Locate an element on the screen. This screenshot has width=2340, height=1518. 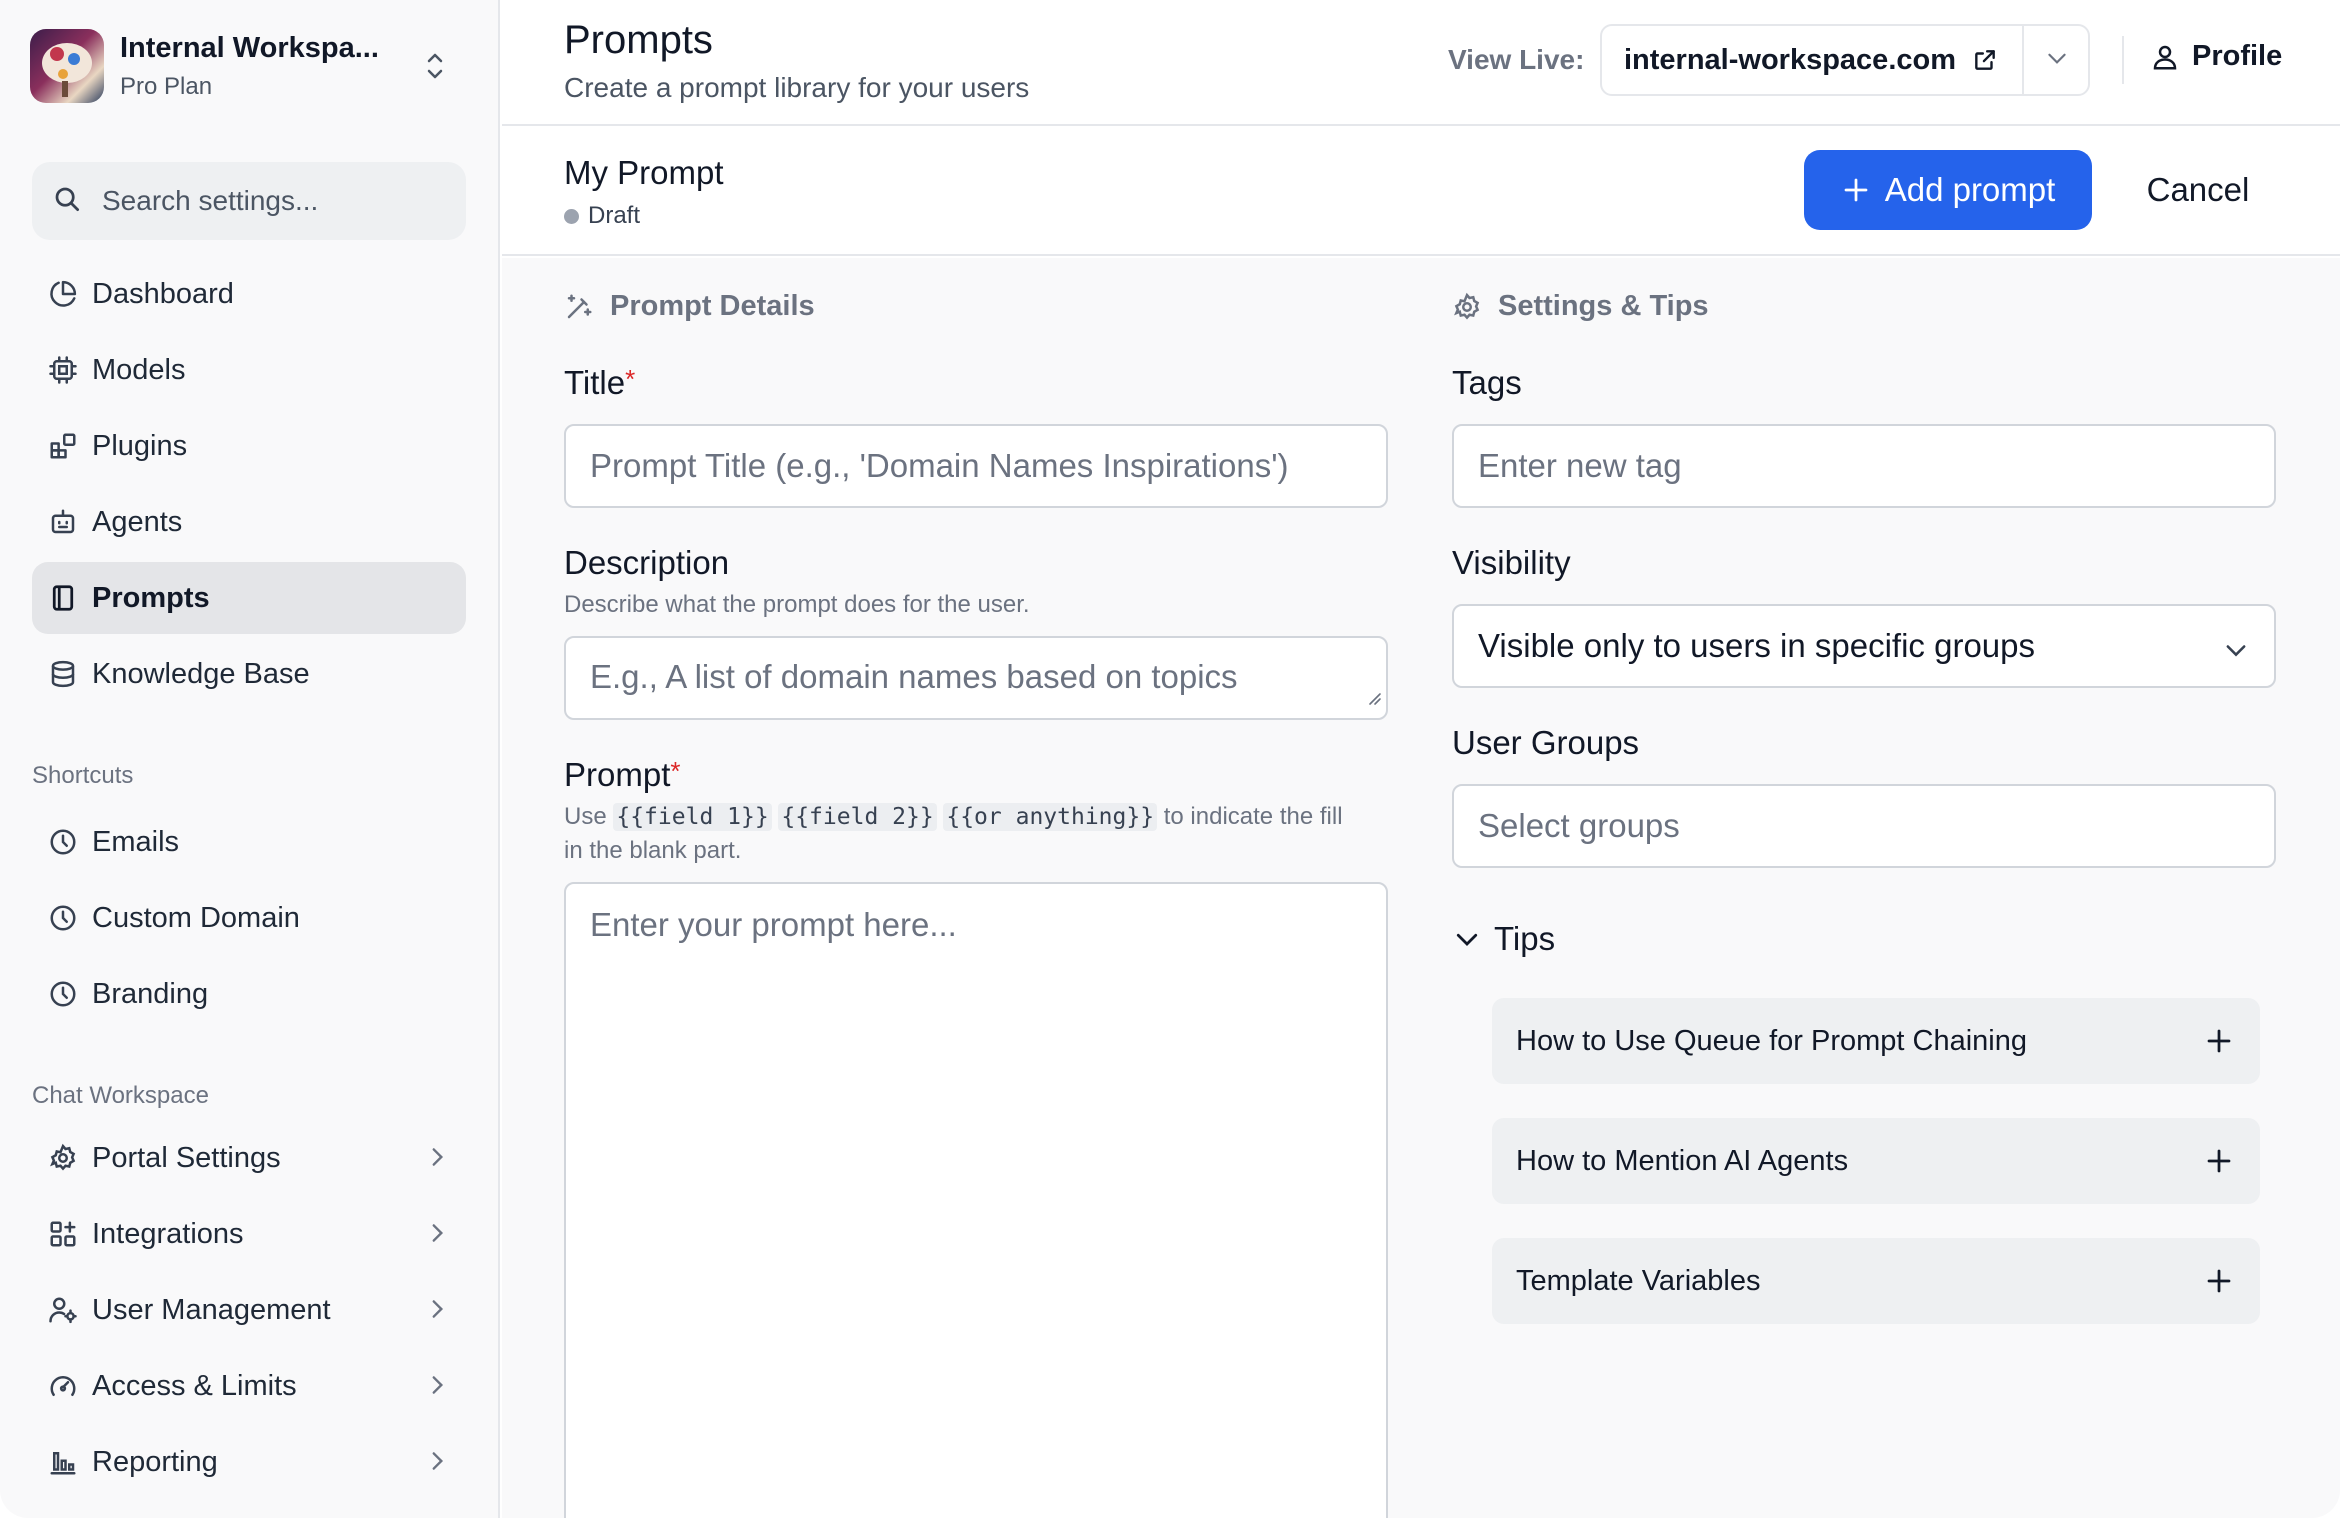
description-label: Description is located at coordinates (647, 562).